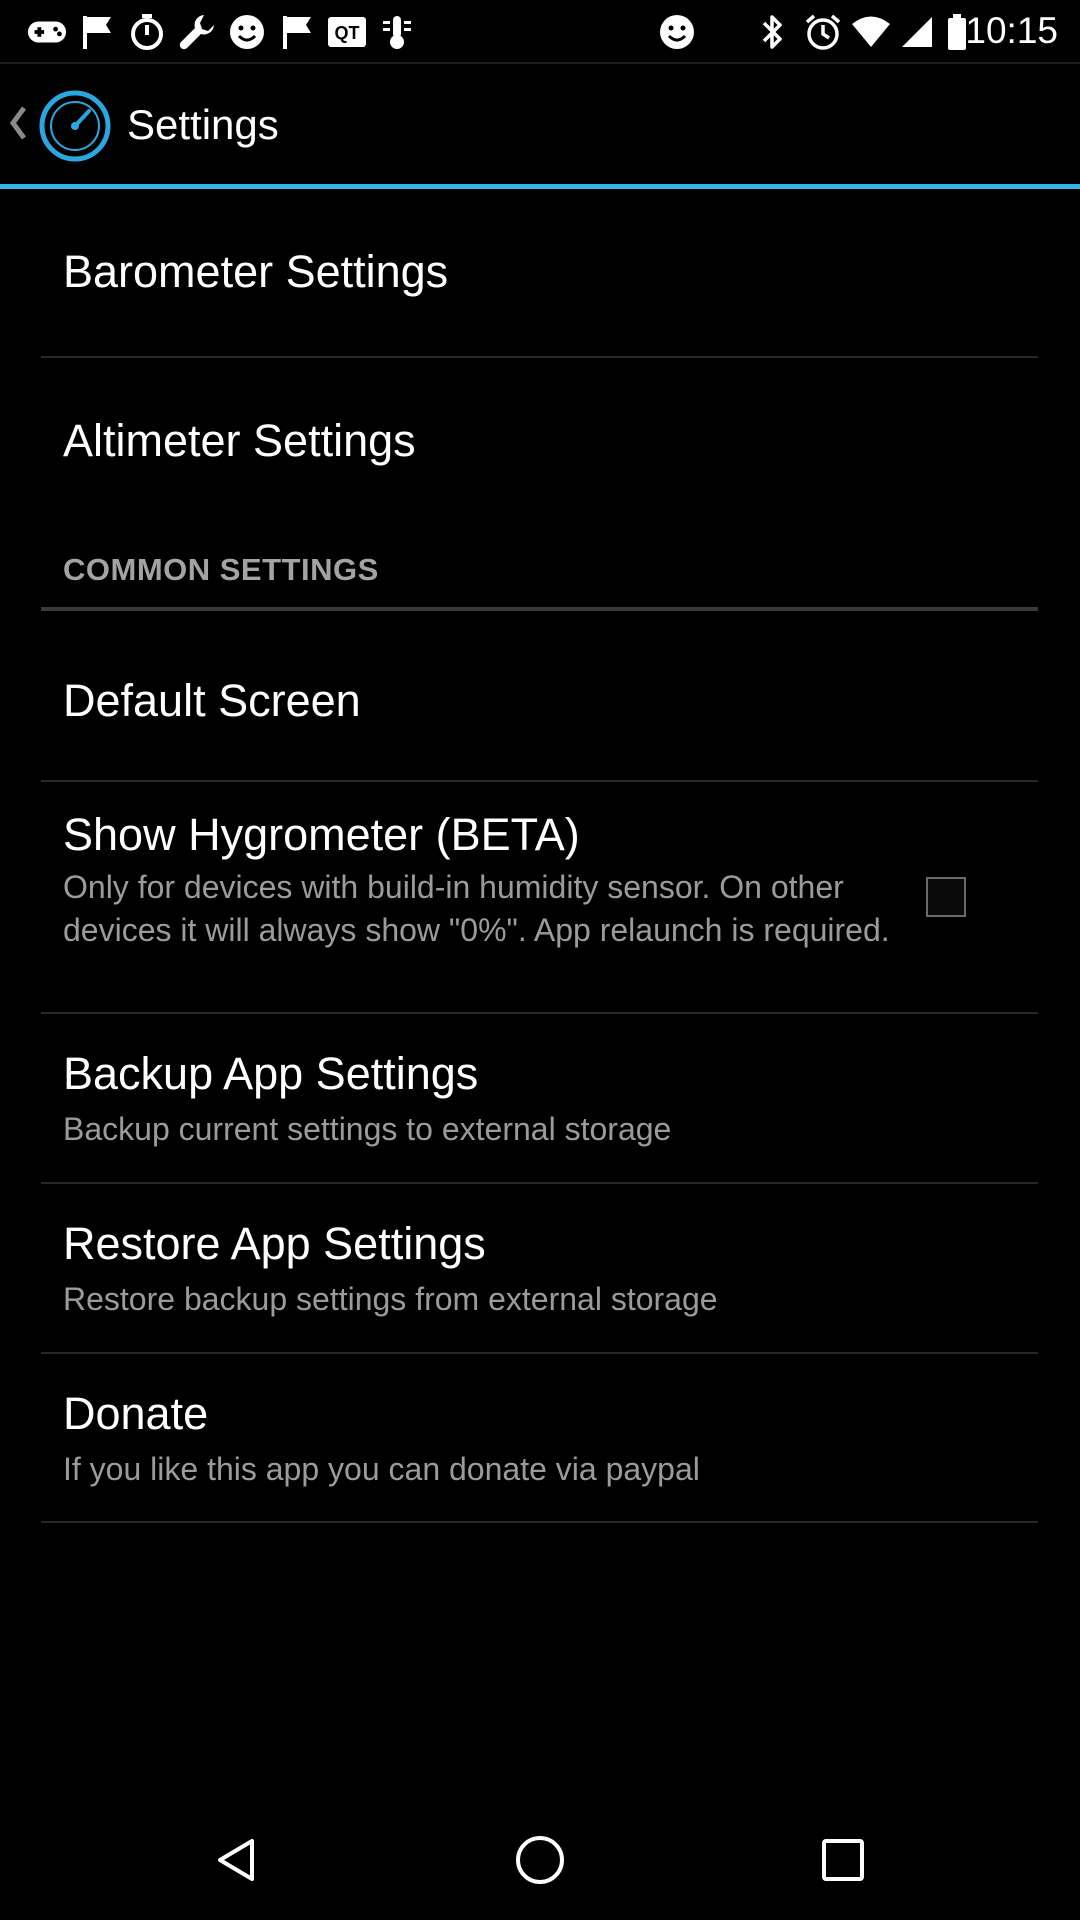 The image size is (1080, 1920). Describe the element at coordinates (1011, 30) in the screenshot. I see `status-clock: 10:15` at that location.